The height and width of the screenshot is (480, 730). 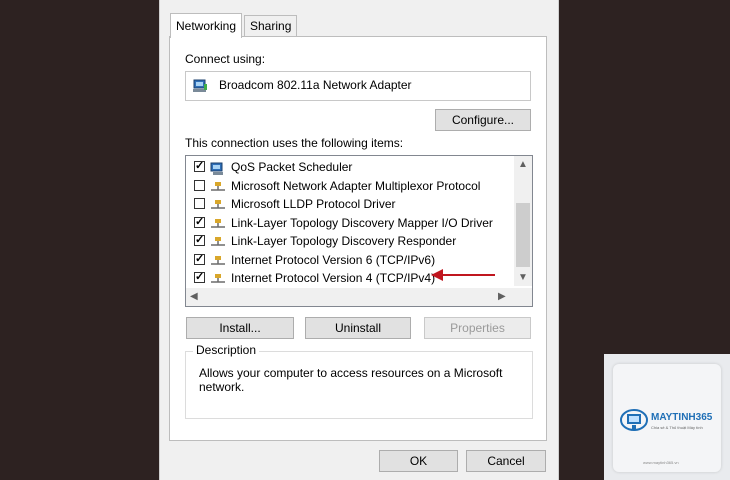 I want to click on list-item: ✓ Link-Layer Topology Discovery Responder, so click(x=349, y=241).